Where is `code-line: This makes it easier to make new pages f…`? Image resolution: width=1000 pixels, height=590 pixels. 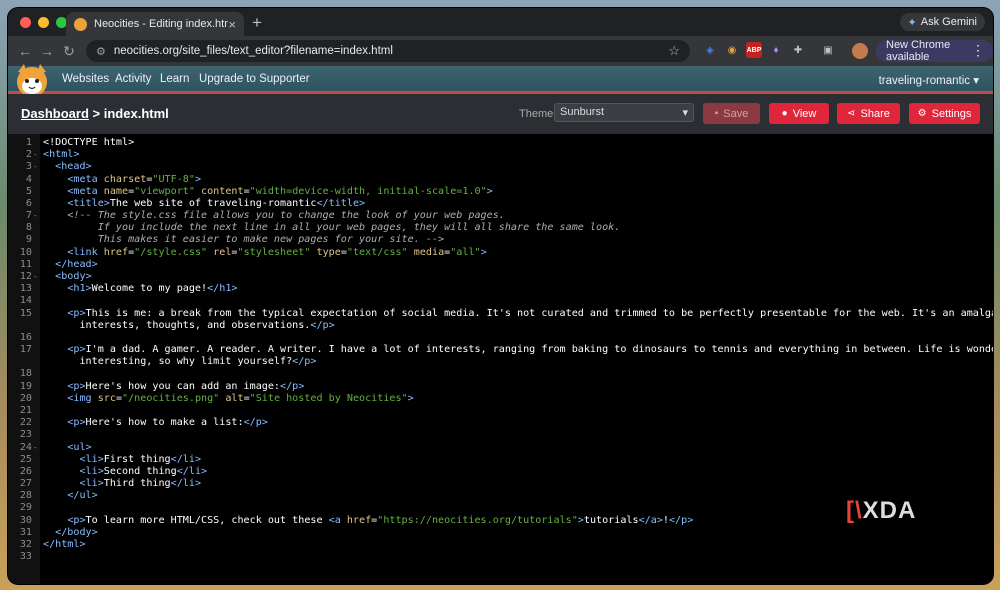 code-line: This makes it easier to make new pages f… is located at coordinates (243, 239).